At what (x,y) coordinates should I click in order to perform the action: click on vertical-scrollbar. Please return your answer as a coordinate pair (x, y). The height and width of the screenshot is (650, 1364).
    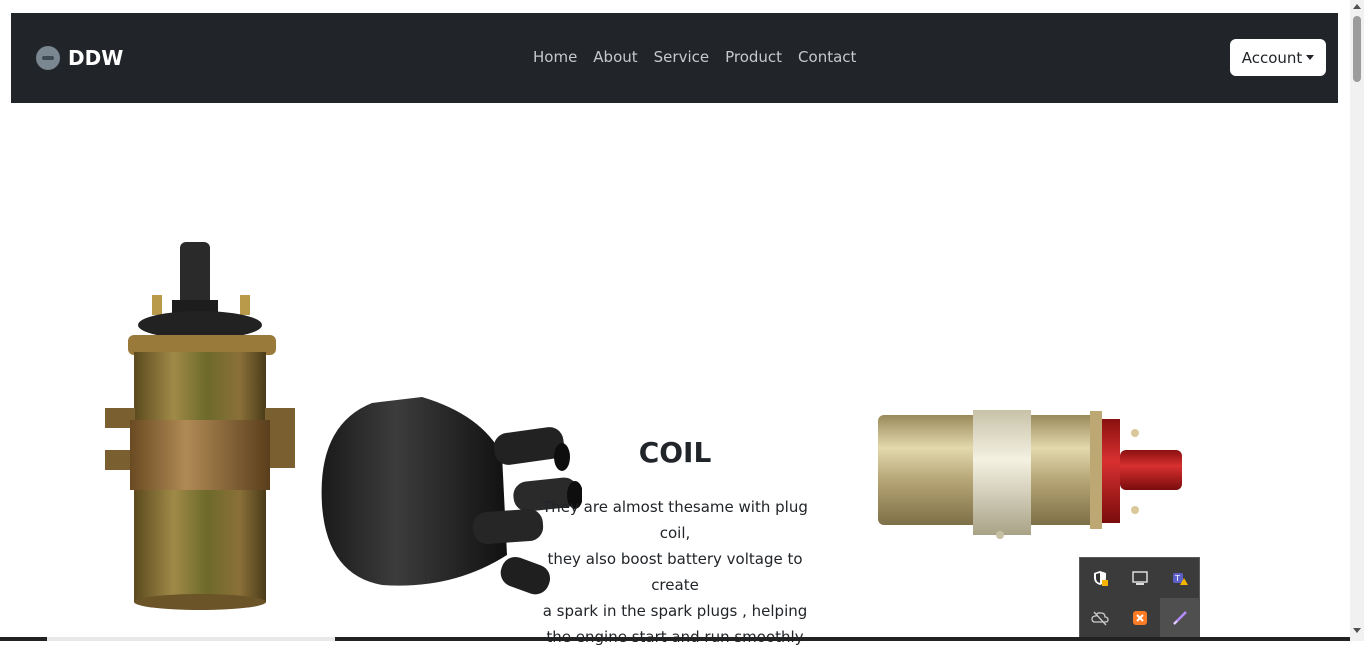
    Looking at the image, I should click on (1357, 320).